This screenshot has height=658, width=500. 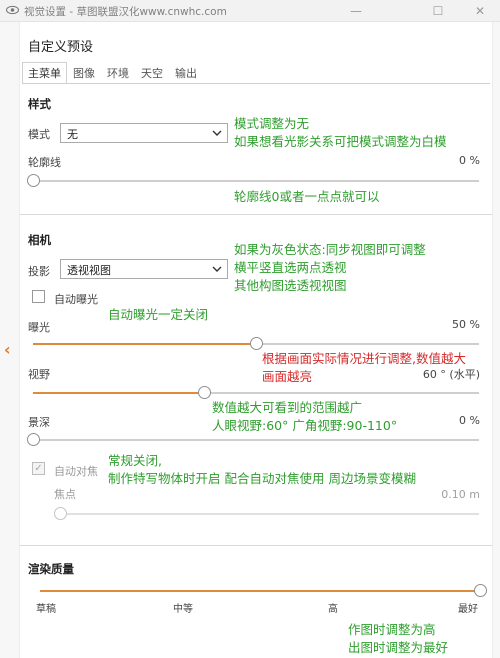 What do you see at coordinates (287, 407) in the screenshot?
I see `annotation-line: 数值越大可看到的范围越广` at bounding box center [287, 407].